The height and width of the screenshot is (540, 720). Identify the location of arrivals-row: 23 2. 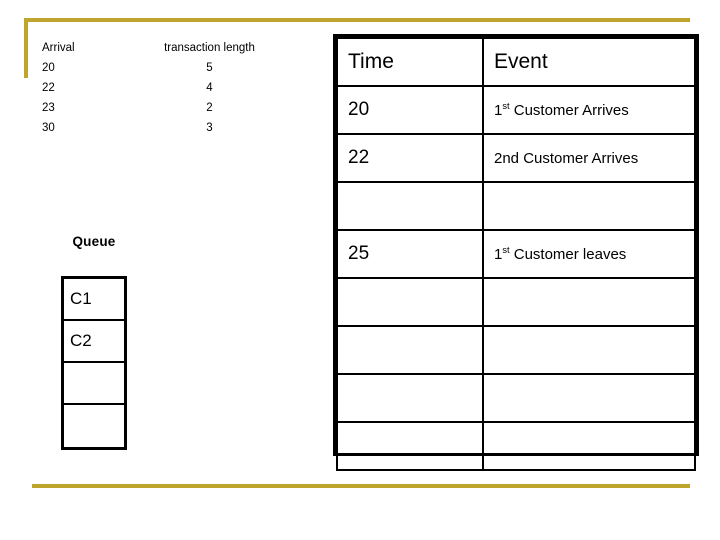
(157, 108).